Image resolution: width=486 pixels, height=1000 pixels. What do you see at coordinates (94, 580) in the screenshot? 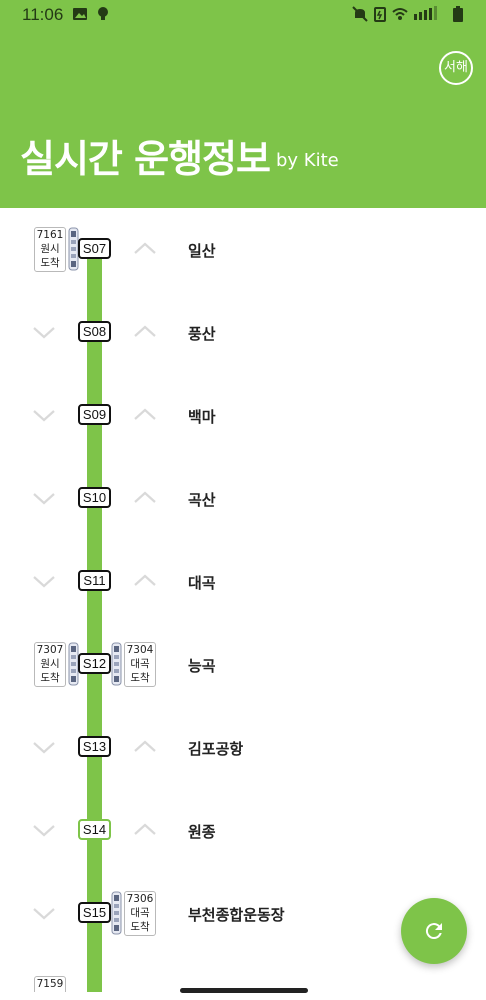
I see `station-code-badge: S11` at bounding box center [94, 580].